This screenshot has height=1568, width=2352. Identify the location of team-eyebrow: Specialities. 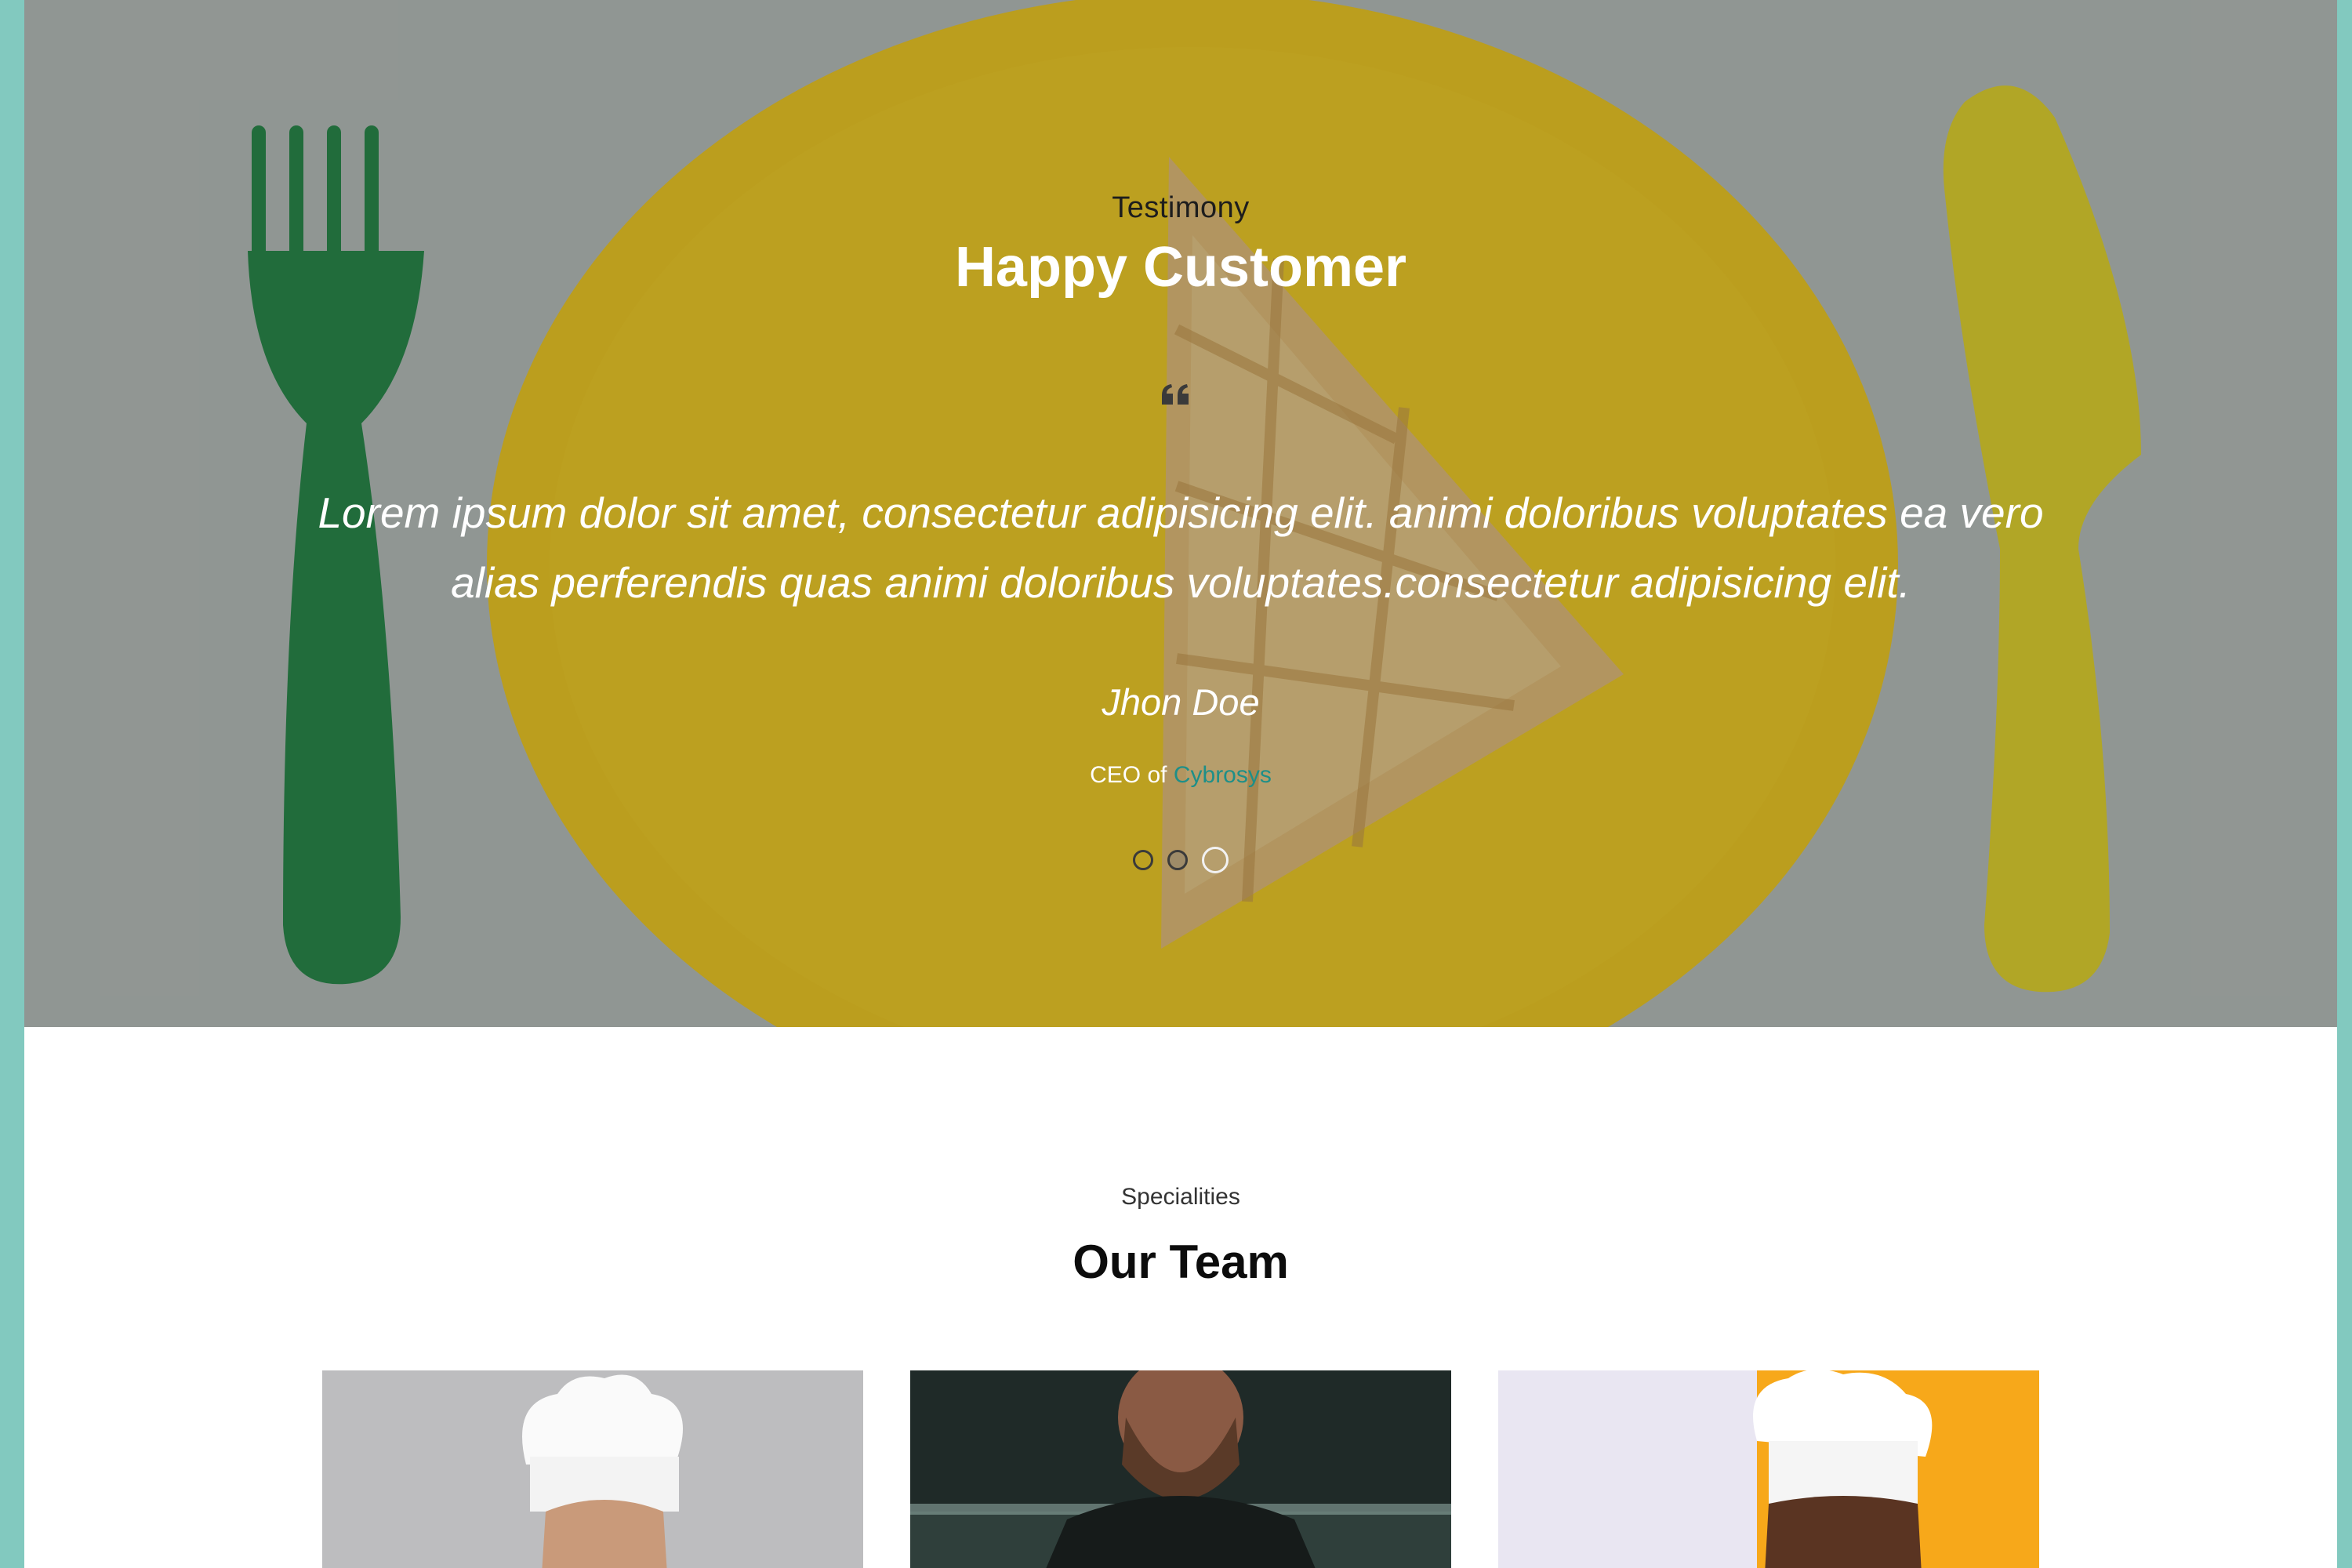
(1180, 1197).